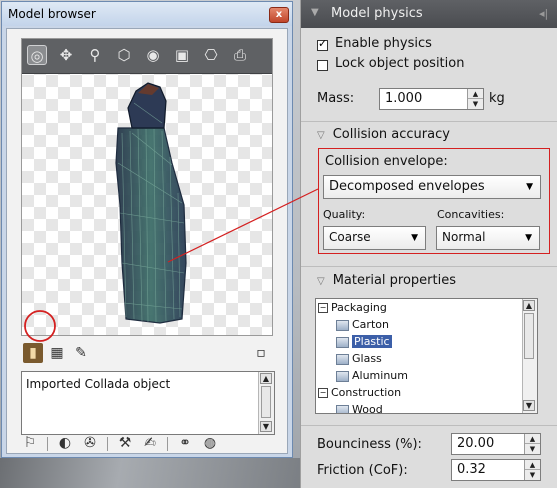 The width and height of the screenshot is (557, 488). What do you see at coordinates (147, 14) in the screenshot?
I see `model-browser-titlebar: Model browser x` at bounding box center [147, 14].